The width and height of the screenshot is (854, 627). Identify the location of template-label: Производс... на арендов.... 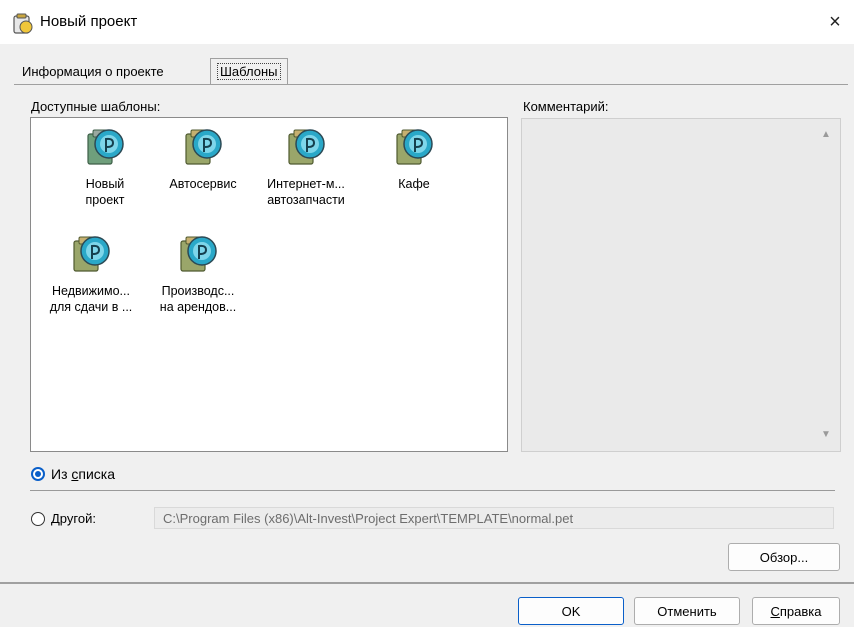
(198, 299).